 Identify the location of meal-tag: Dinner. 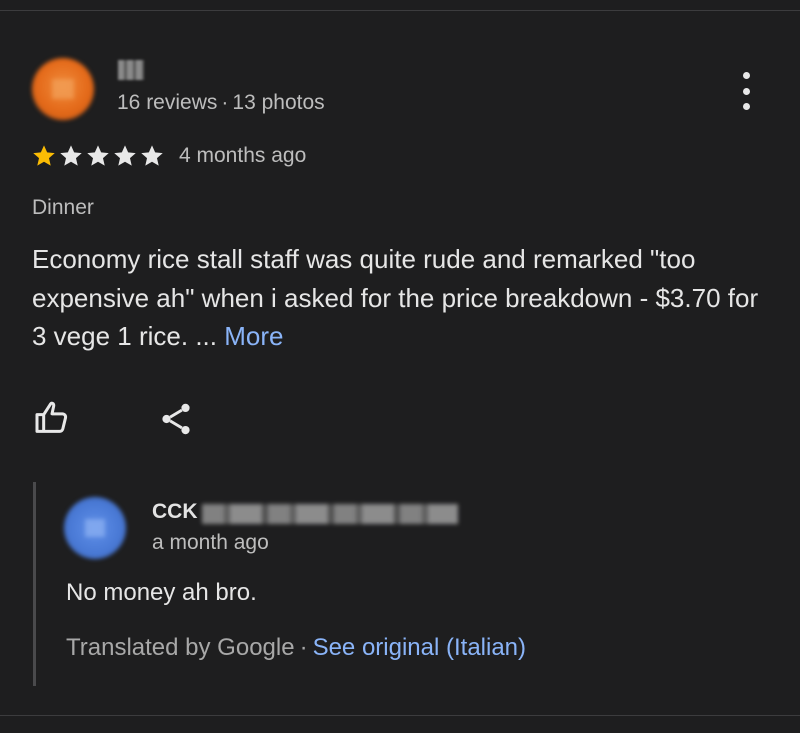
(63, 207).